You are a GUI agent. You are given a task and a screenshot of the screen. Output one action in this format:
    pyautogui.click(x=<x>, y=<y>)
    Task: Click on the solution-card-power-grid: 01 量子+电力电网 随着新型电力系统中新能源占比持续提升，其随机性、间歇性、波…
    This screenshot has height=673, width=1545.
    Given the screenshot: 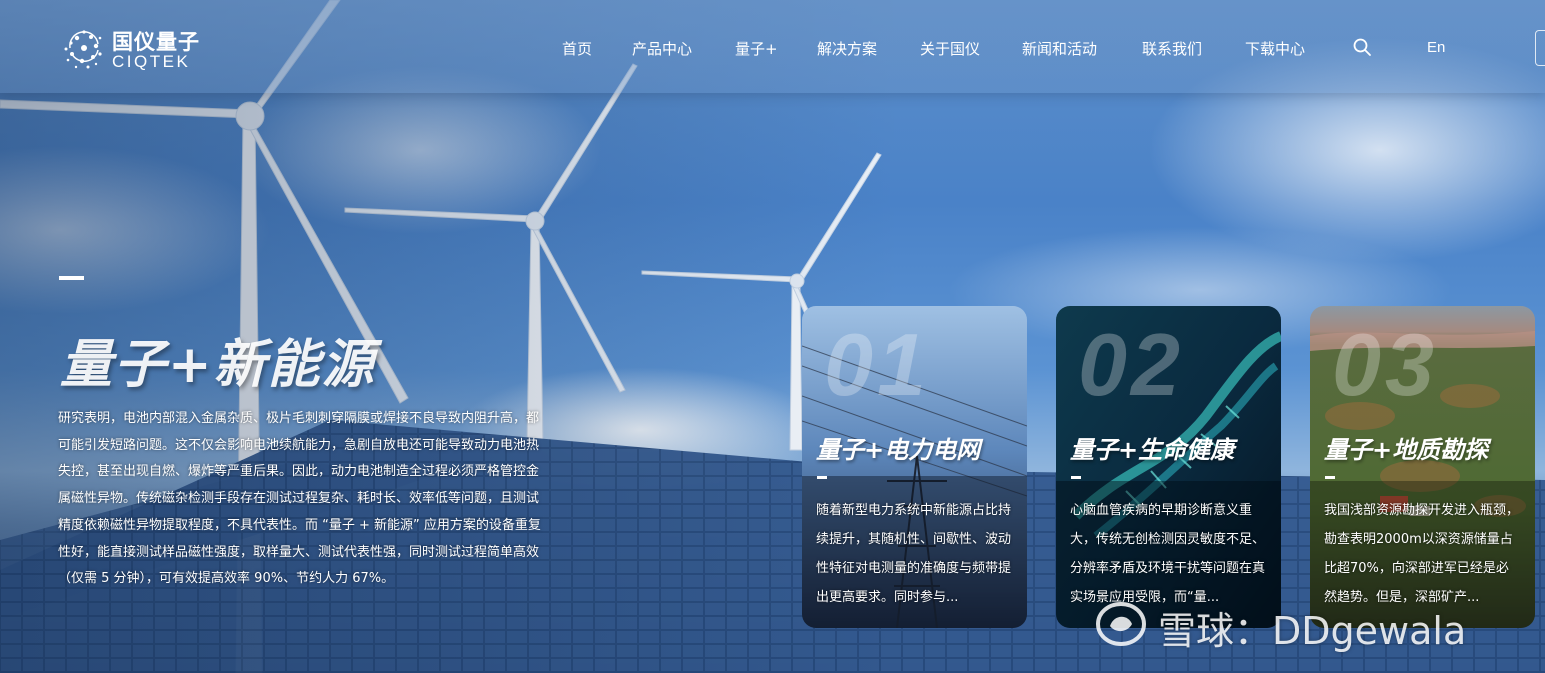 What is the action you would take?
    pyautogui.click(x=914, y=467)
    